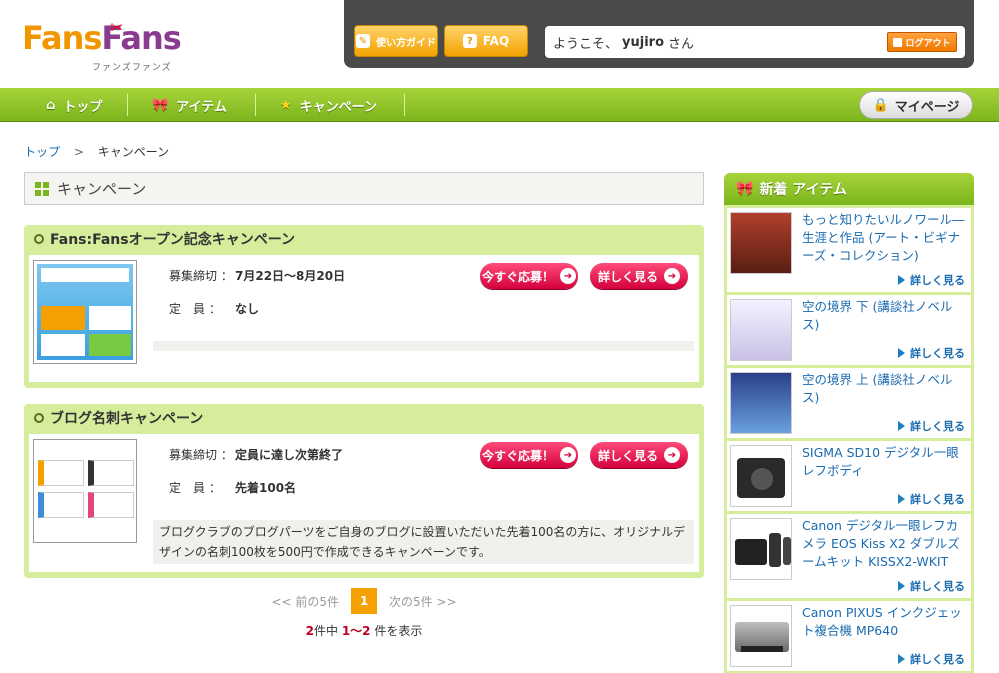  I want to click on welcome-box: ようこそ、 yujiro さん ログアウト, so click(755, 42).